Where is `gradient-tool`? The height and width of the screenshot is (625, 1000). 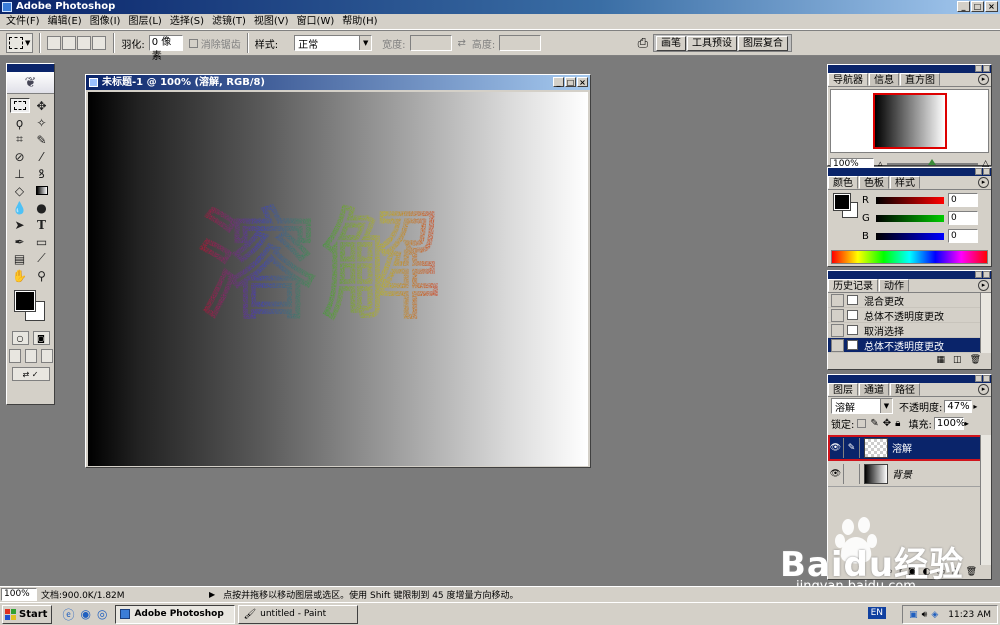
gradient-tool is located at coordinates (42, 190).